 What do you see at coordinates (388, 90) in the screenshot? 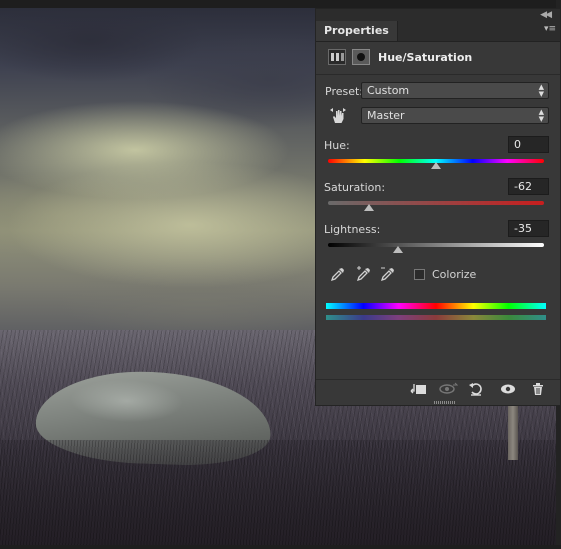
I see `preset-value: Custom` at bounding box center [388, 90].